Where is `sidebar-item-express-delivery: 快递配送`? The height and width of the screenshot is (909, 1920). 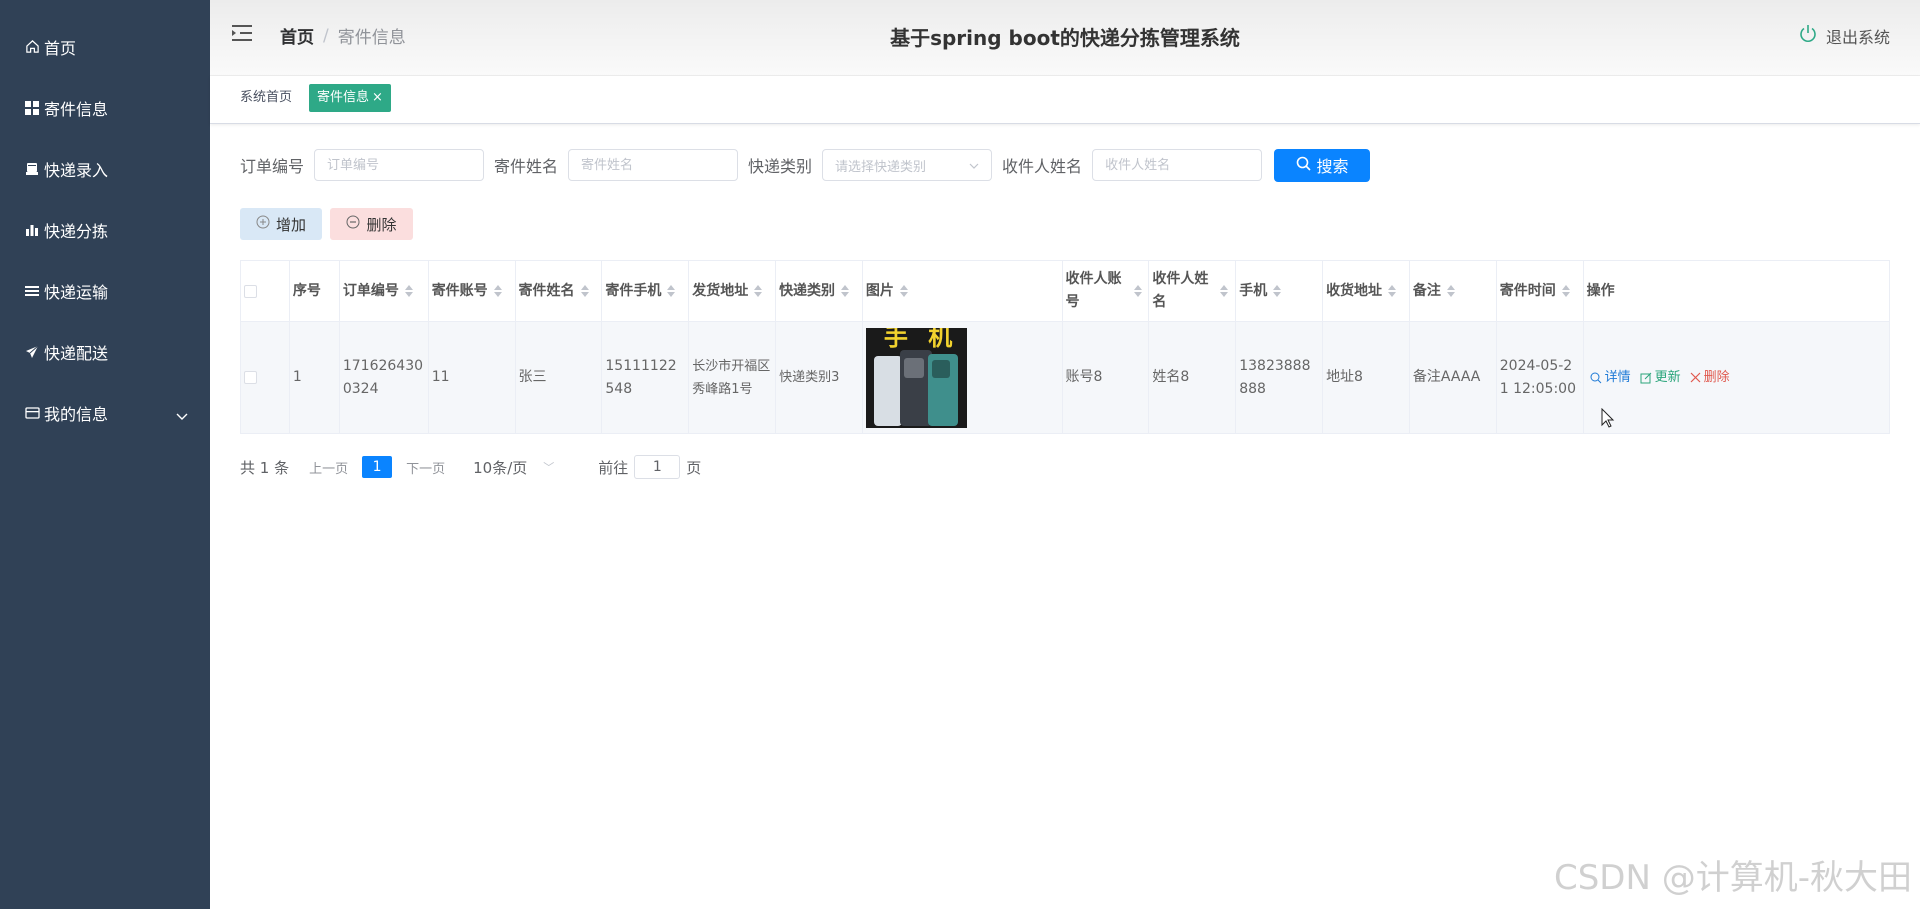 sidebar-item-express-delivery: 快递配送 is located at coordinates (105, 351).